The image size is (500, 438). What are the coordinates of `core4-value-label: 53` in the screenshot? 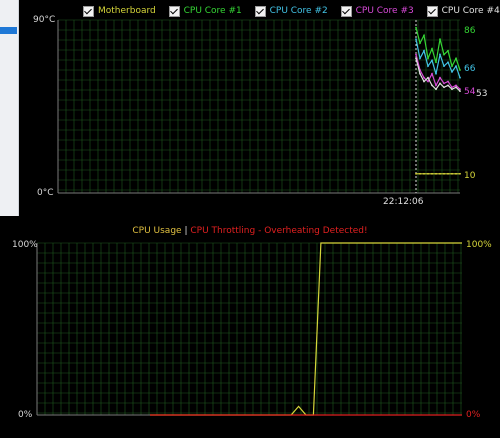 It's located at (482, 94).